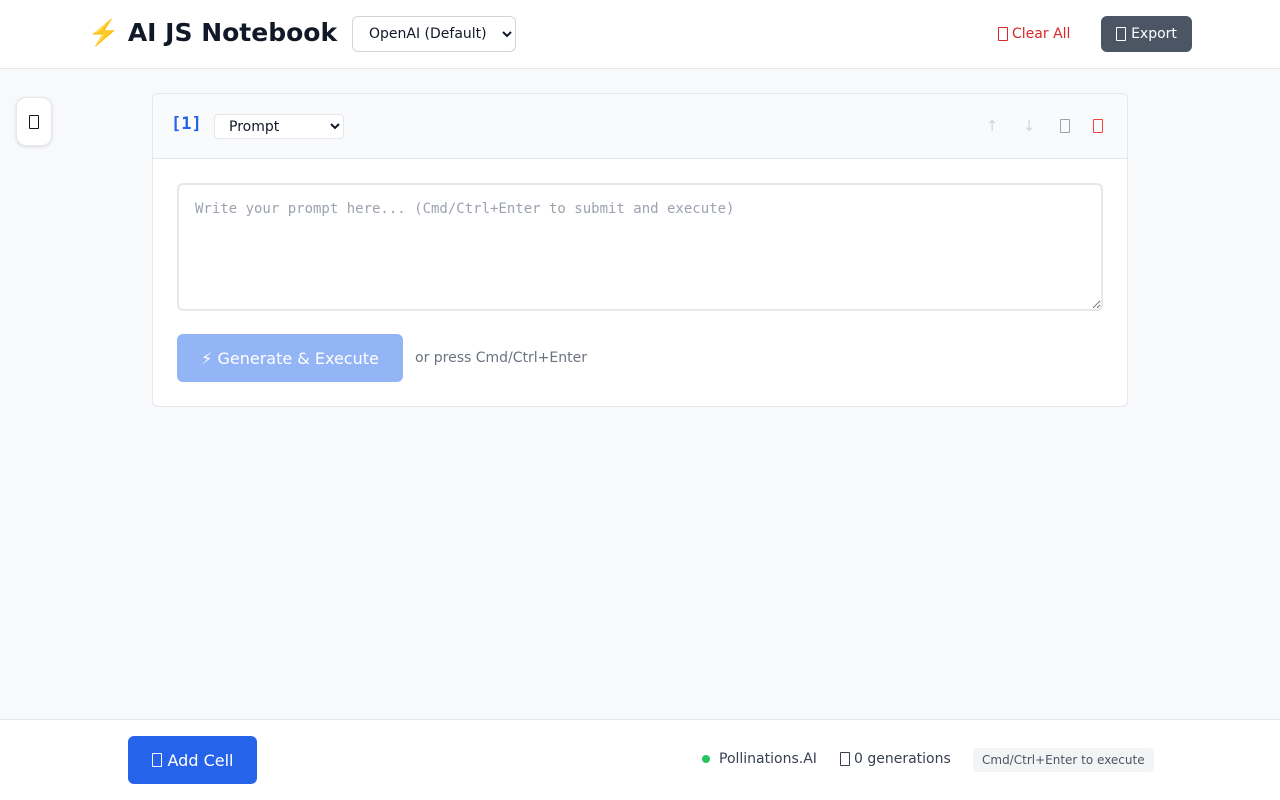 This screenshot has width=1280, height=800. Describe the element at coordinates (845, 759) in the screenshot. I see `chart-icon` at that location.